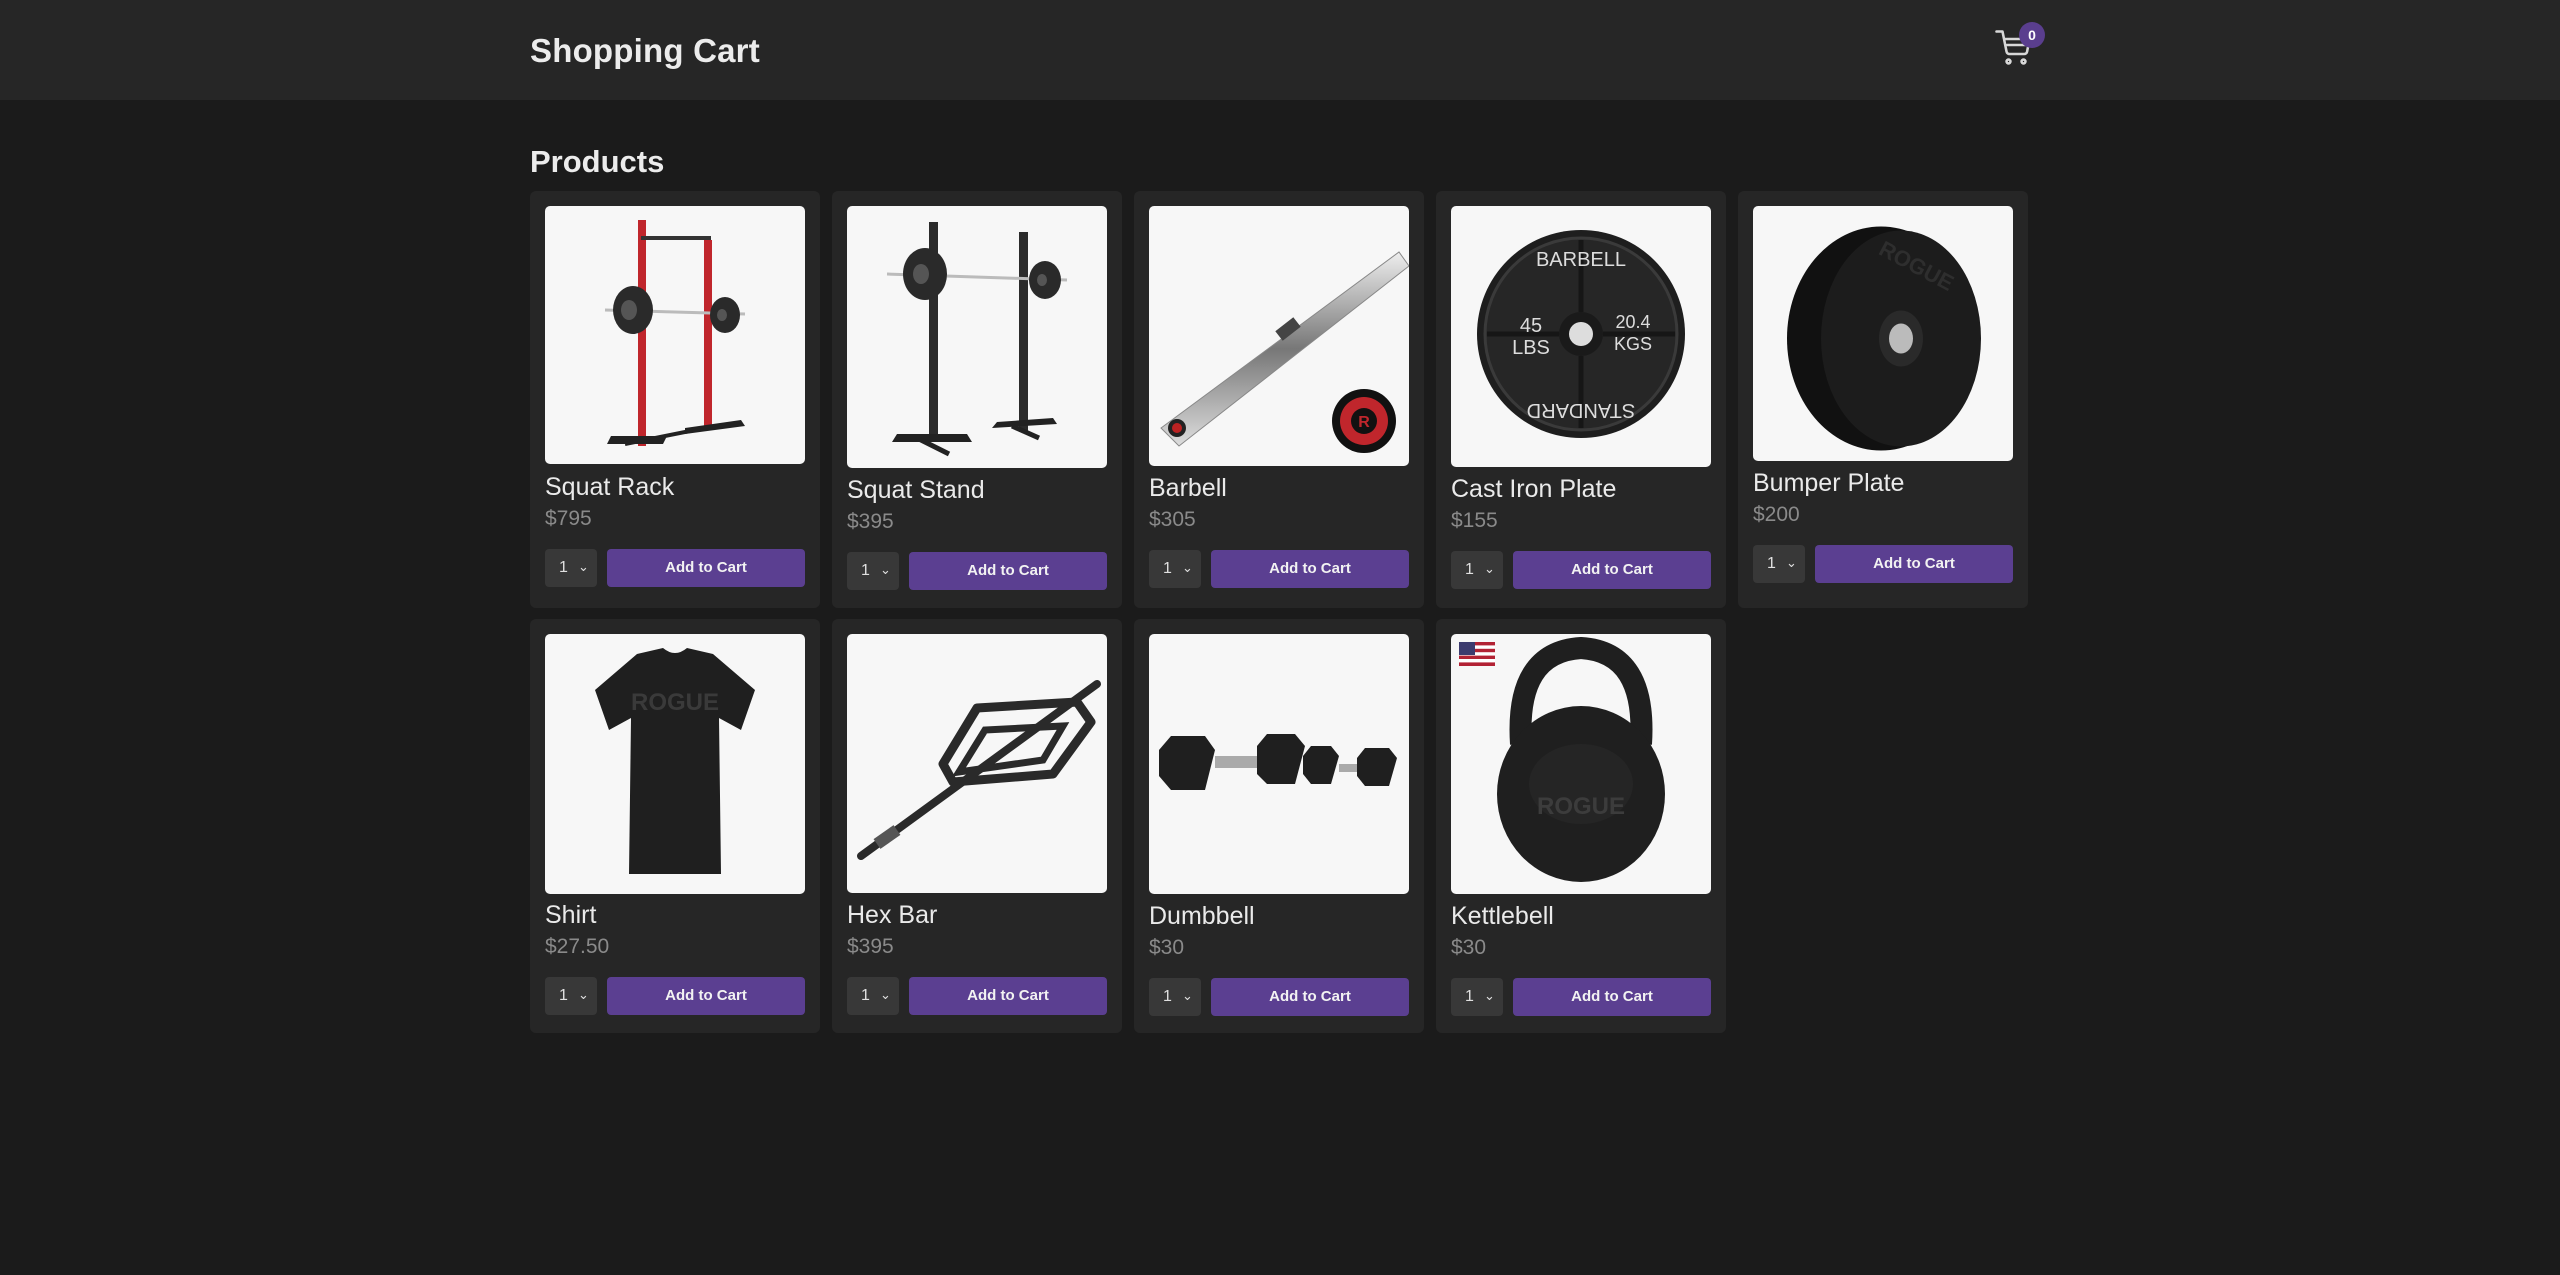  Describe the element at coordinates (1581, 336) in the screenshot. I see `cast-iron-plate-image: BARBELL STANDARD 45 LBS 20.4 KGS` at that location.